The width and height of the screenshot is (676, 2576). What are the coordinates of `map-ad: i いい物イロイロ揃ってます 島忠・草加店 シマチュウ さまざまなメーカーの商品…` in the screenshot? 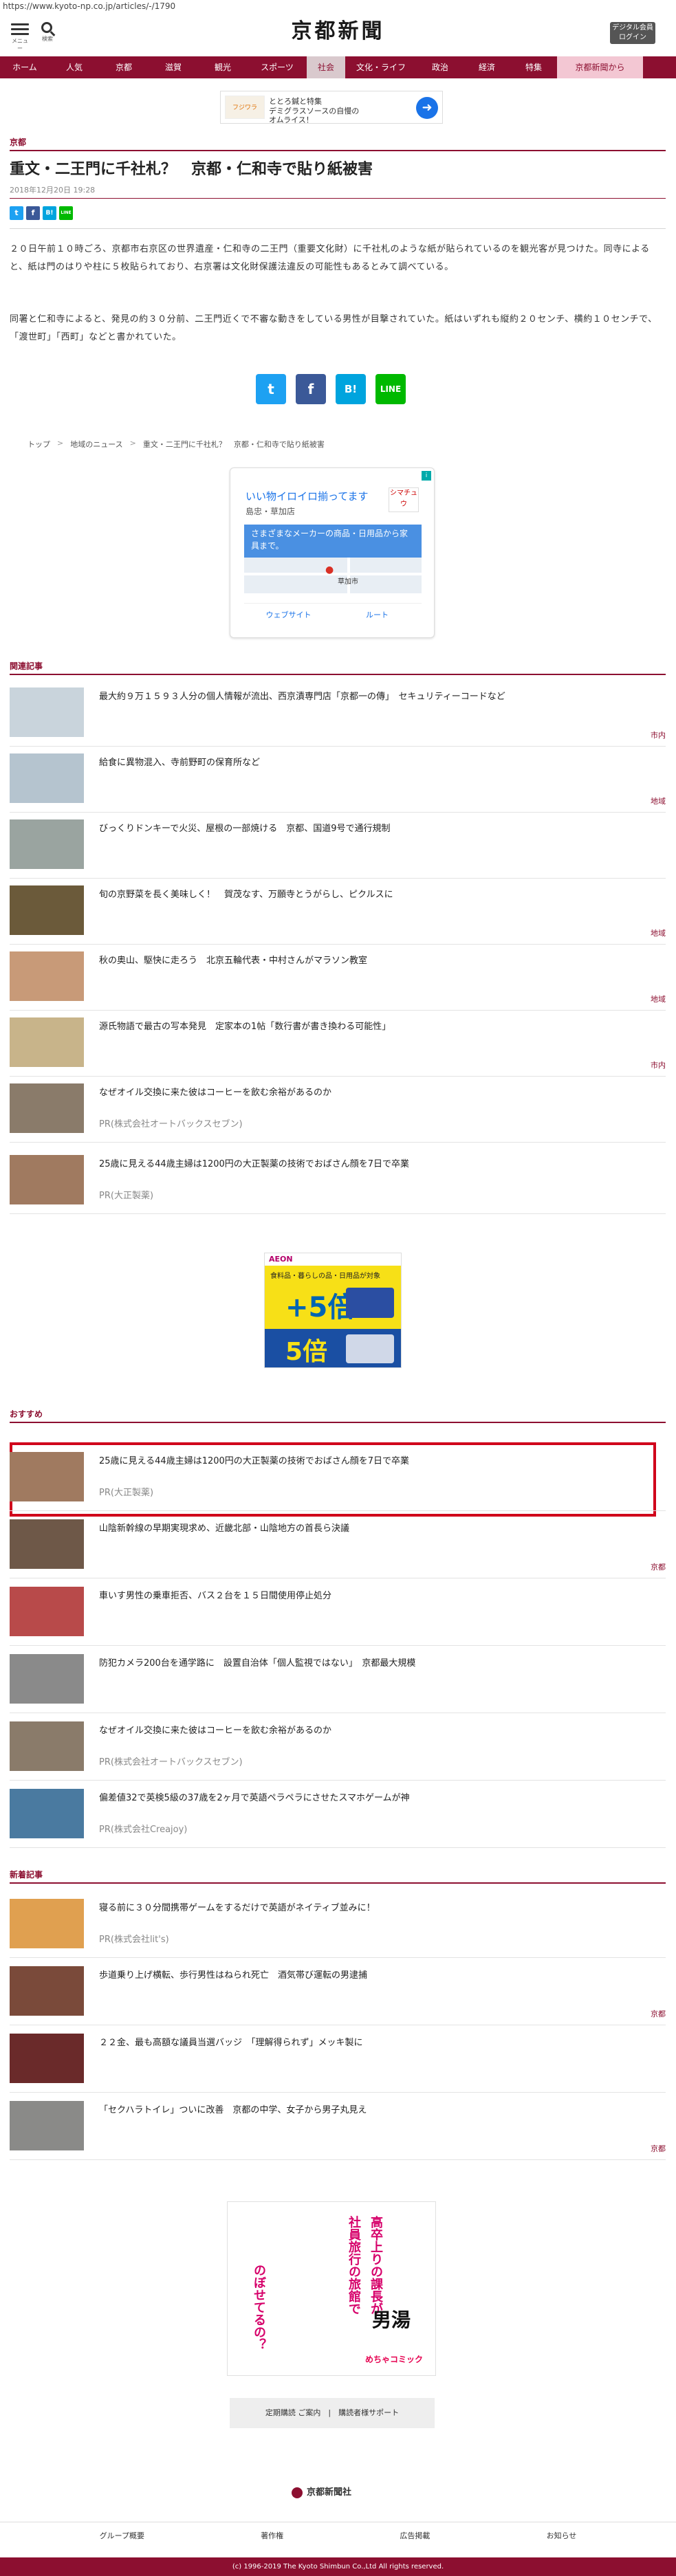 It's located at (332, 552).